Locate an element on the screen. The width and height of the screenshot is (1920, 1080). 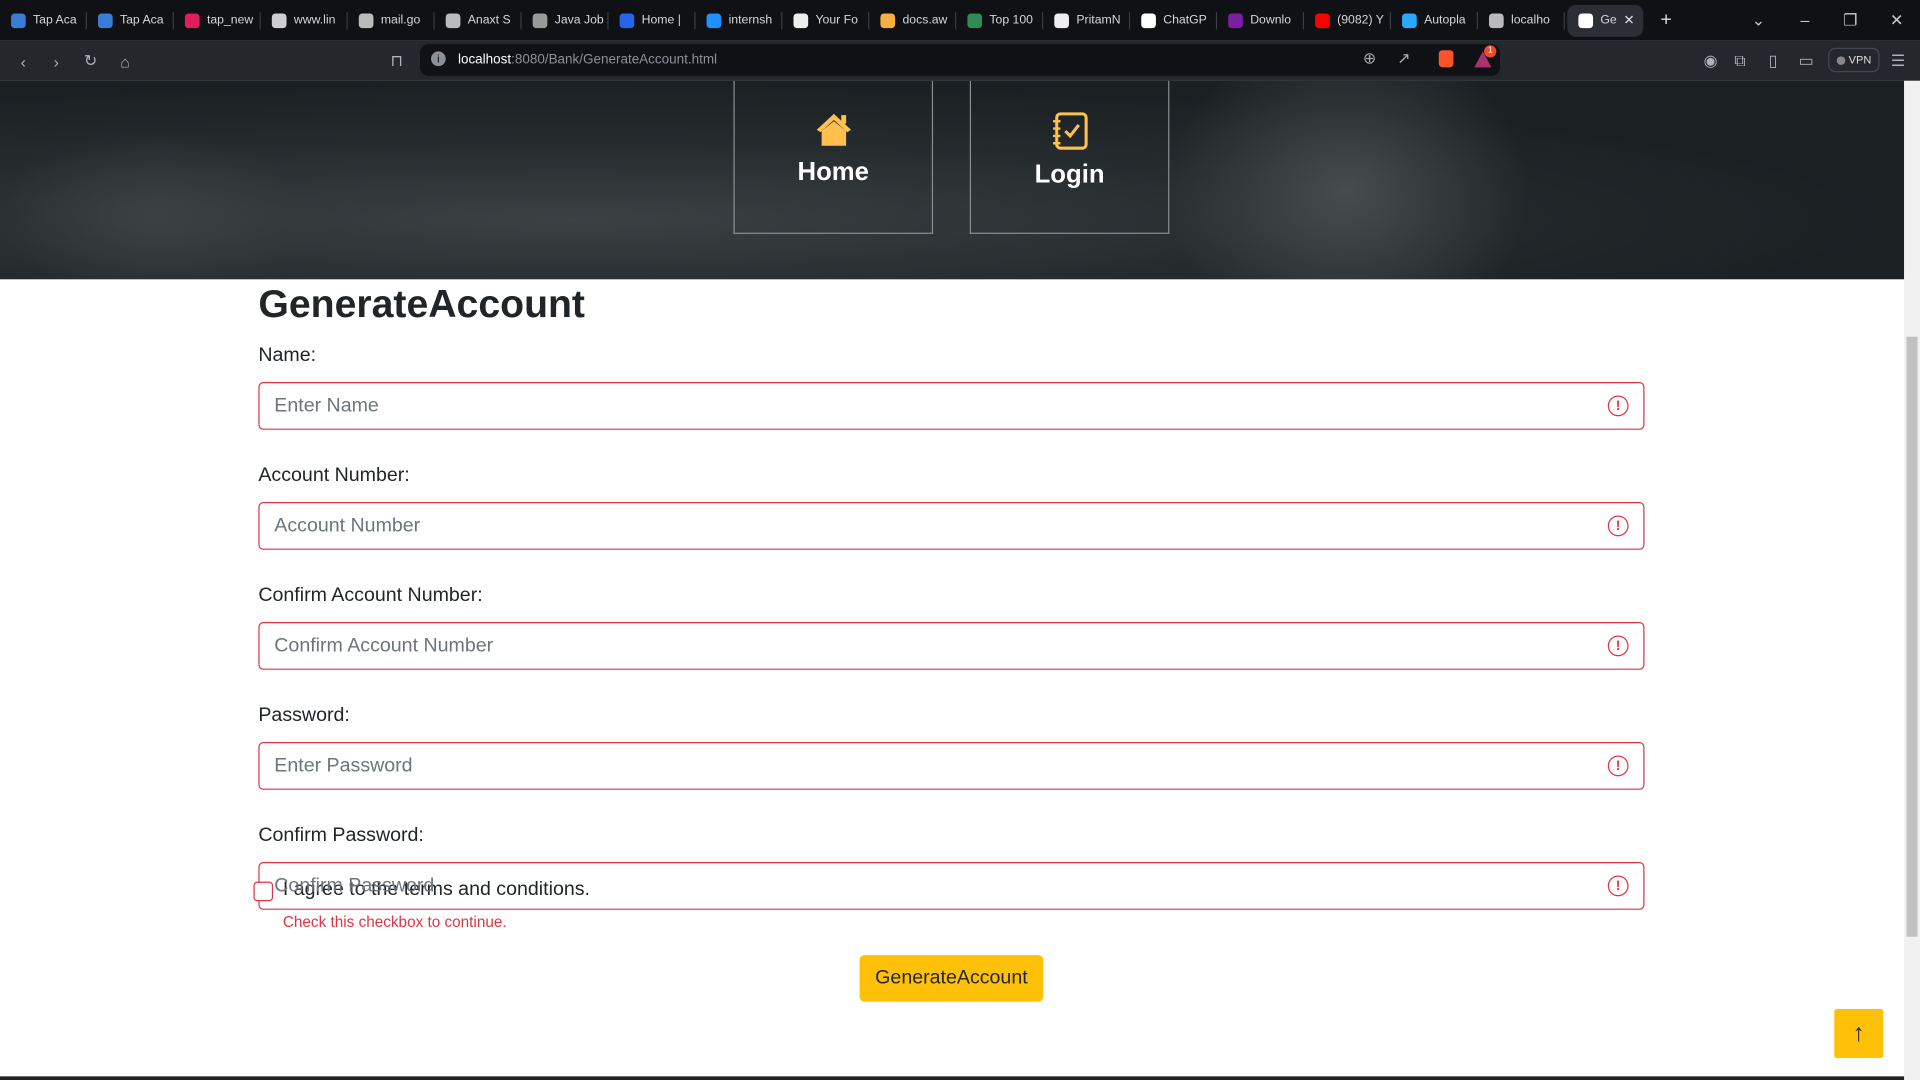
wallet-icon: ▭ is located at coordinates (1806, 61).